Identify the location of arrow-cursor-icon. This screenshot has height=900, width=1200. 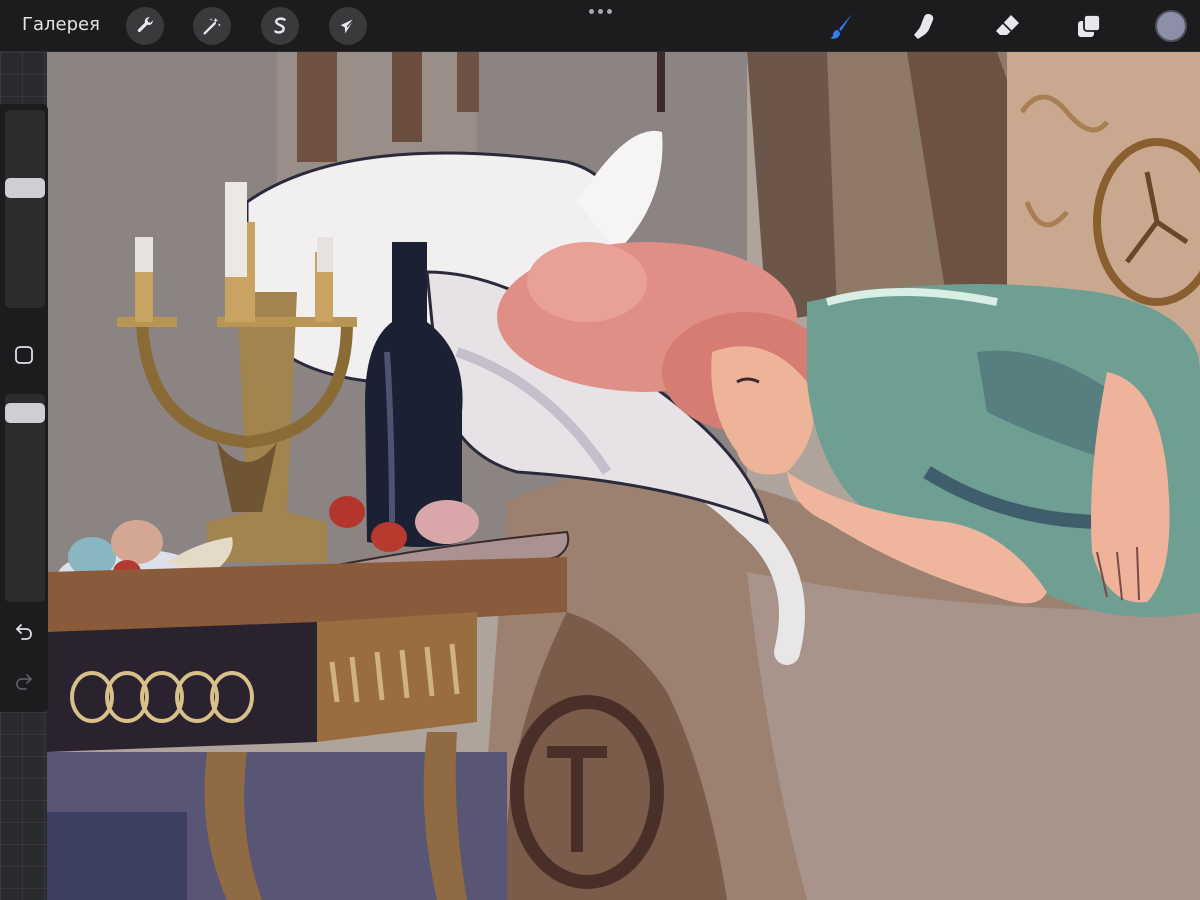
(347, 26).